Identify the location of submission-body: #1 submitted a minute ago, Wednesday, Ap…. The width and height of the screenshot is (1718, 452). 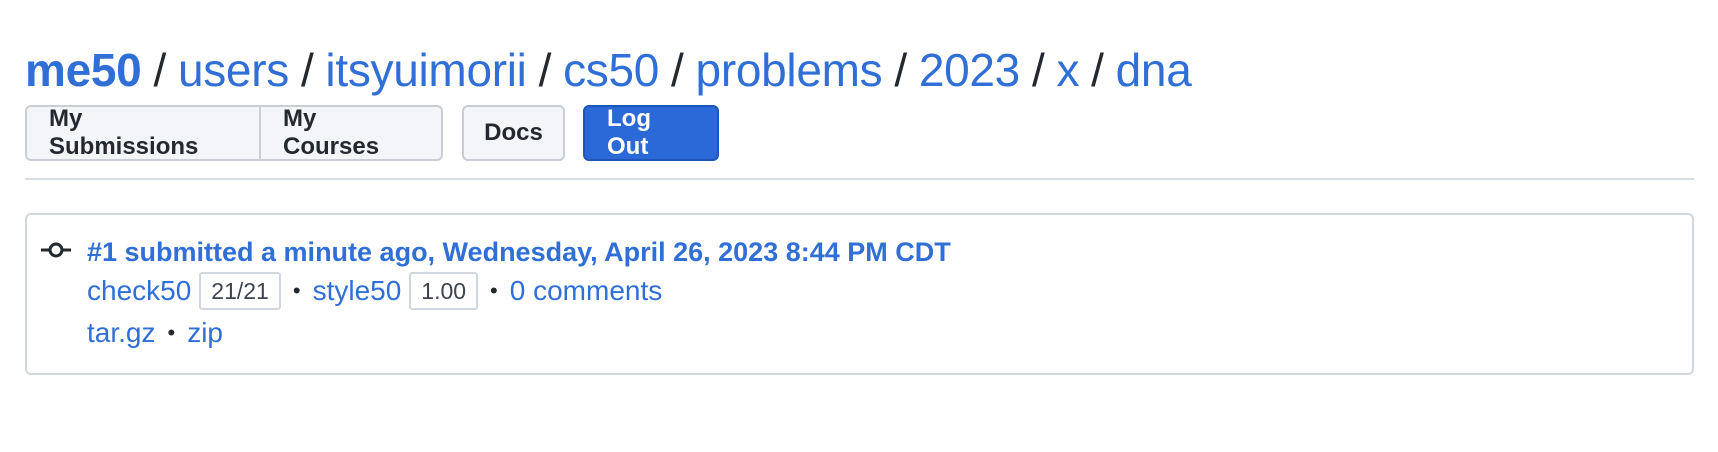
(519, 294).